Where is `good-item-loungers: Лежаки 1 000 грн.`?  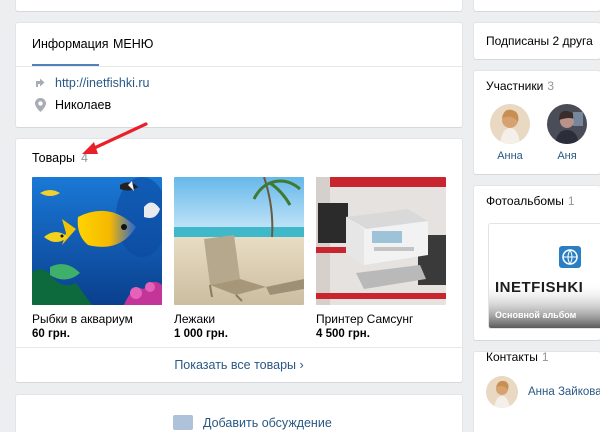
good-item-loungers: Лежаки 1 000 грн. is located at coordinates (239, 258).